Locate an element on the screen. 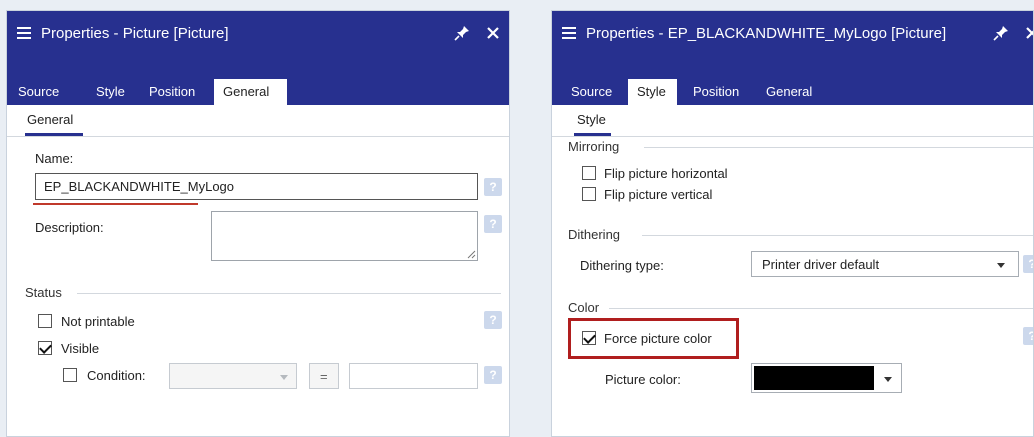  not-printable-checkbox is located at coordinates (45, 321).